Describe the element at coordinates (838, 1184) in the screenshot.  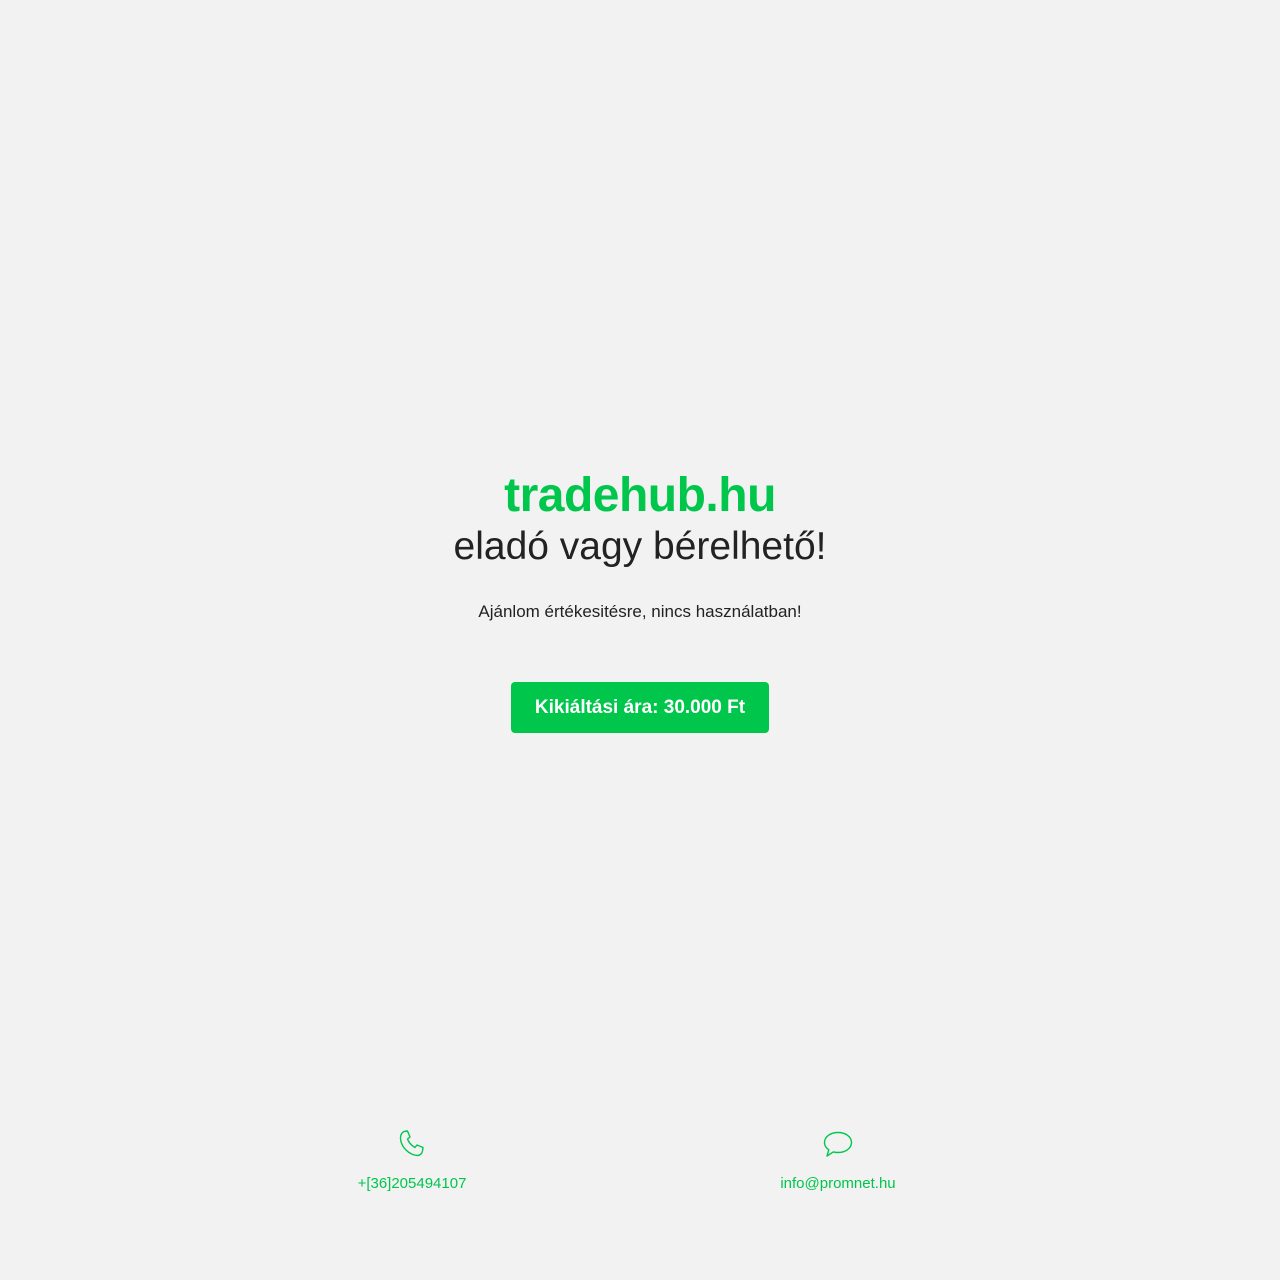
I see `email-link: info@promnet.hu` at that location.